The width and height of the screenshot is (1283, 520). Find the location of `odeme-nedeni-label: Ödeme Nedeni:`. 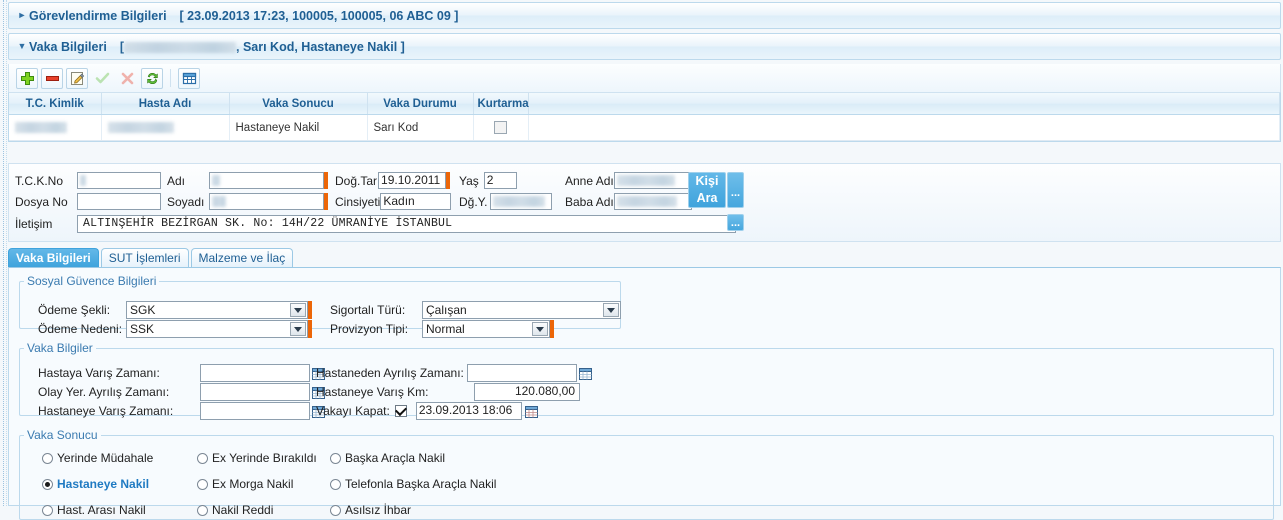

odeme-nedeni-label: Ödeme Nedeni: is located at coordinates (80, 329).